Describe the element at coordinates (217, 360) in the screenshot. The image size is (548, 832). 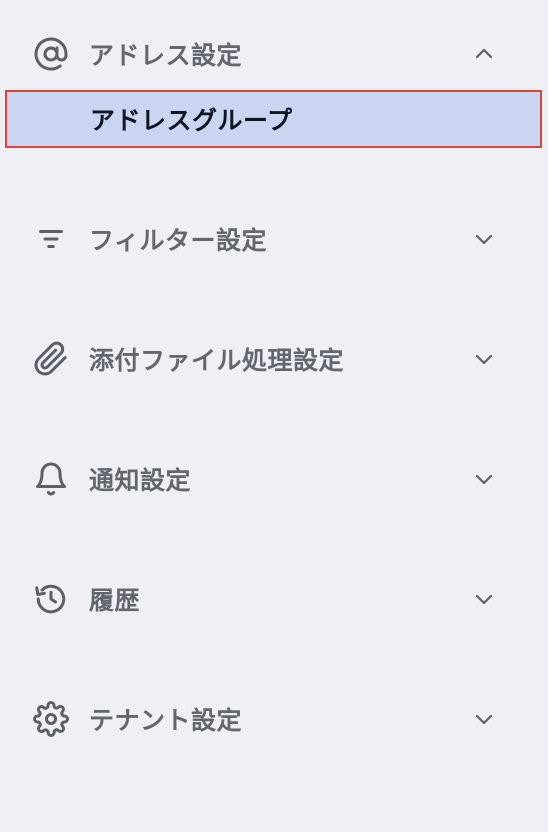
I see `sidebar-section-label: 添付ファイル処理設定` at that location.